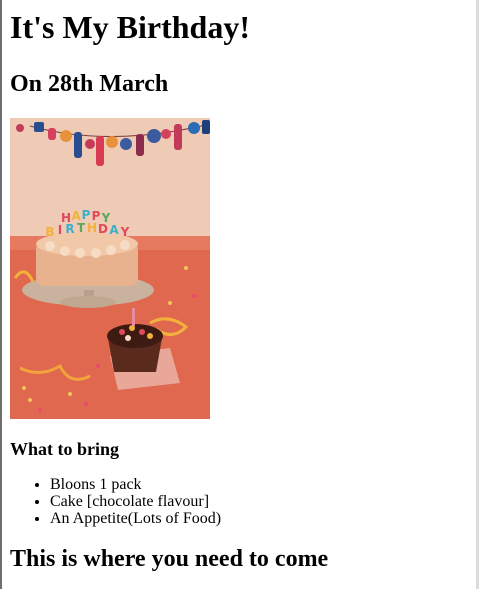 This screenshot has width=479, height=589. I want to click on bring-heading: What to bring, so click(65, 449).